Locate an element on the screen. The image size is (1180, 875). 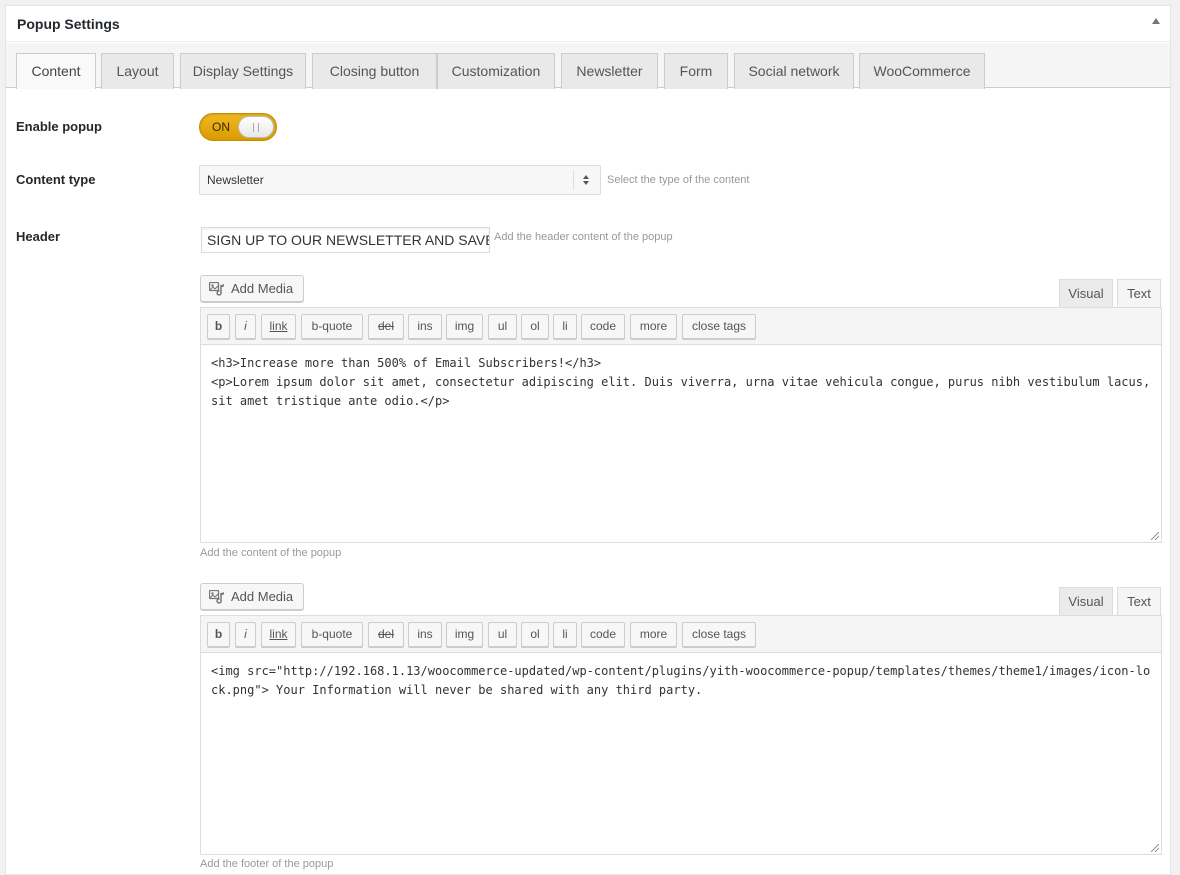
toggle-state: ON is located at coordinates (221, 127).